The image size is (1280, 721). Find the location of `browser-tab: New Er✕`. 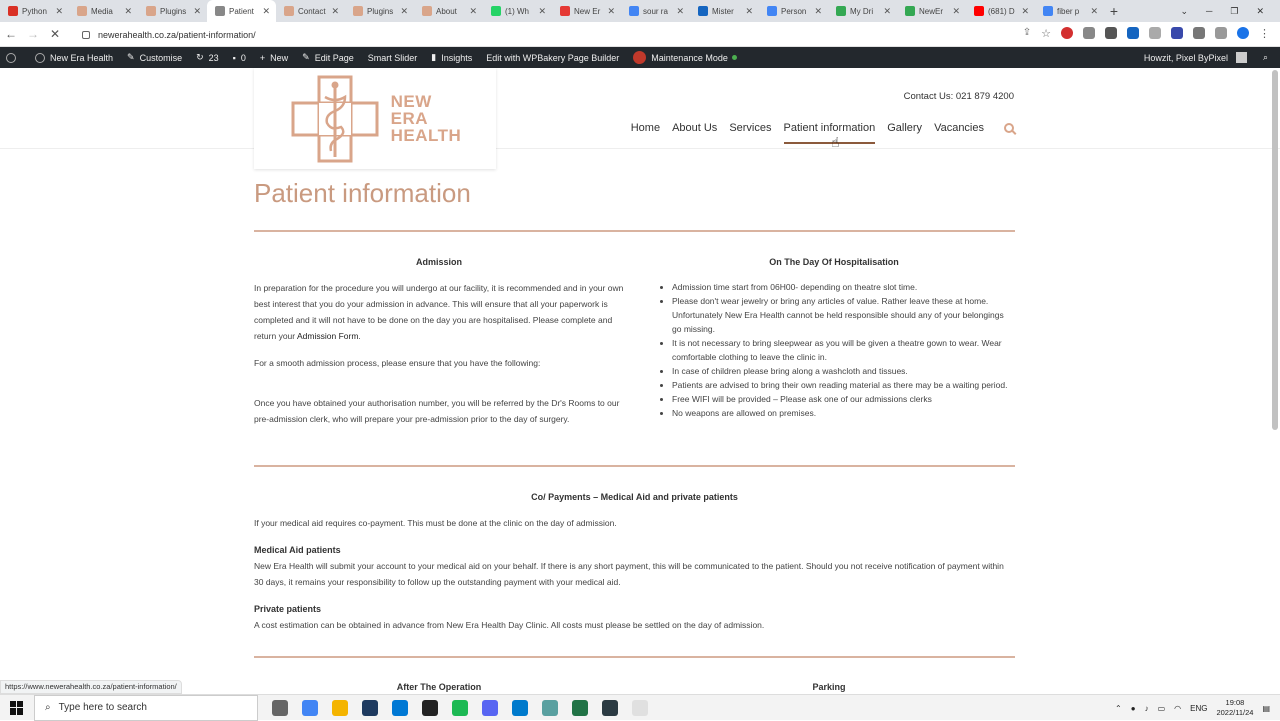

browser-tab: New Er✕ is located at coordinates (586, 11).